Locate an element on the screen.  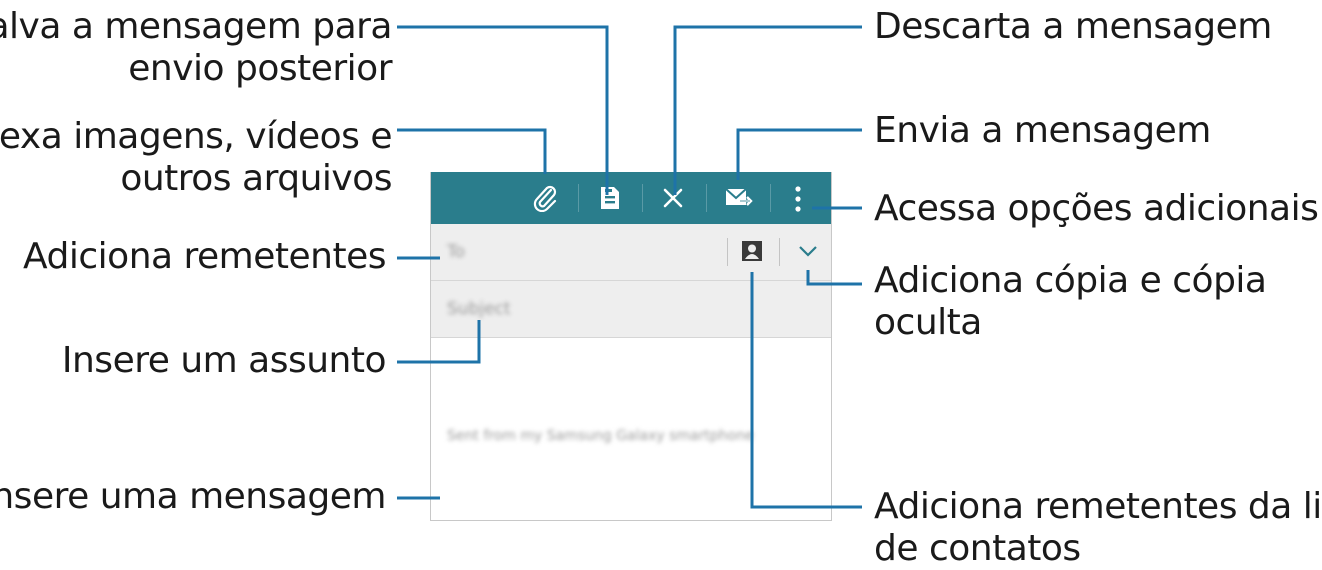
callout-line-discard is located at coordinates (767, 110).